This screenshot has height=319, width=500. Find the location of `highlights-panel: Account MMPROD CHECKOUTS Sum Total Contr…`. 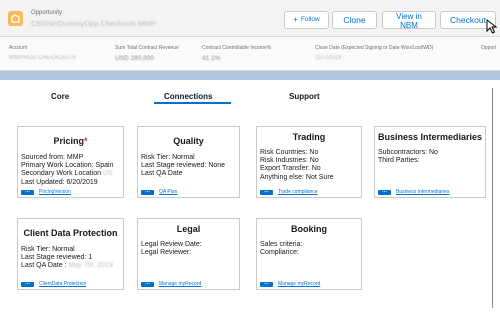

highlights-panel: Account MMPROD CHECKOUTS Sum Total Contr… is located at coordinates (250, 54).